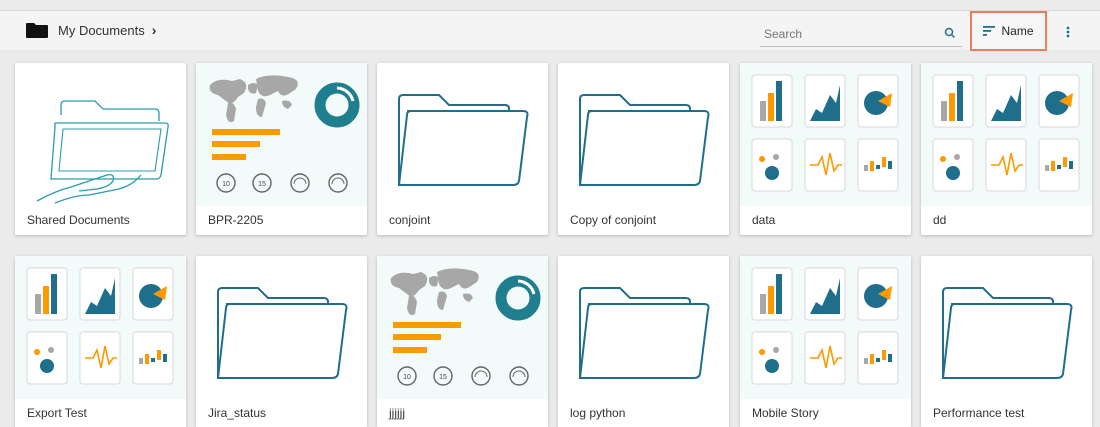  Describe the element at coordinates (237, 413) in the screenshot. I see `document-card-title: Jira_status` at that location.